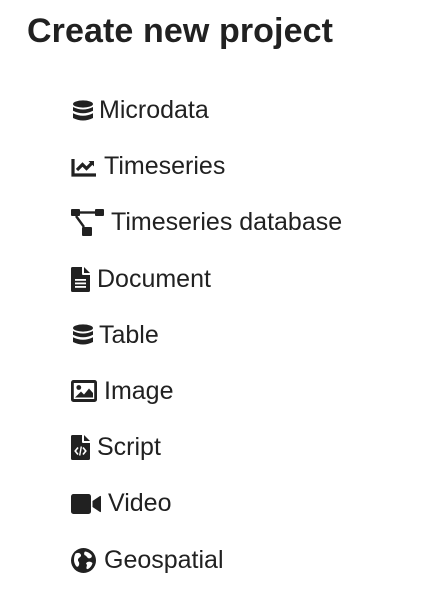  I want to click on project-type-timeseries-database: Timeseries database, so click(206, 222).